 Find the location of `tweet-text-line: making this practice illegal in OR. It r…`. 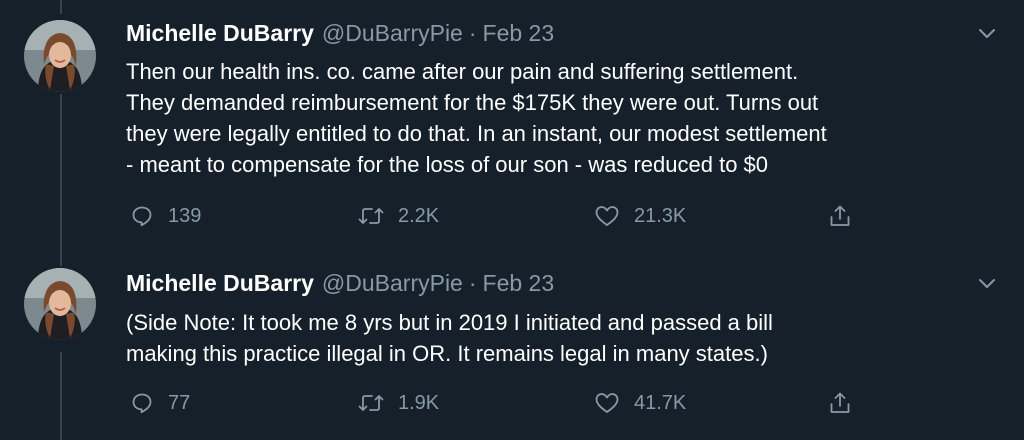

tweet-text-line: making this practice illegal in OR. It r… is located at coordinates (447, 353).